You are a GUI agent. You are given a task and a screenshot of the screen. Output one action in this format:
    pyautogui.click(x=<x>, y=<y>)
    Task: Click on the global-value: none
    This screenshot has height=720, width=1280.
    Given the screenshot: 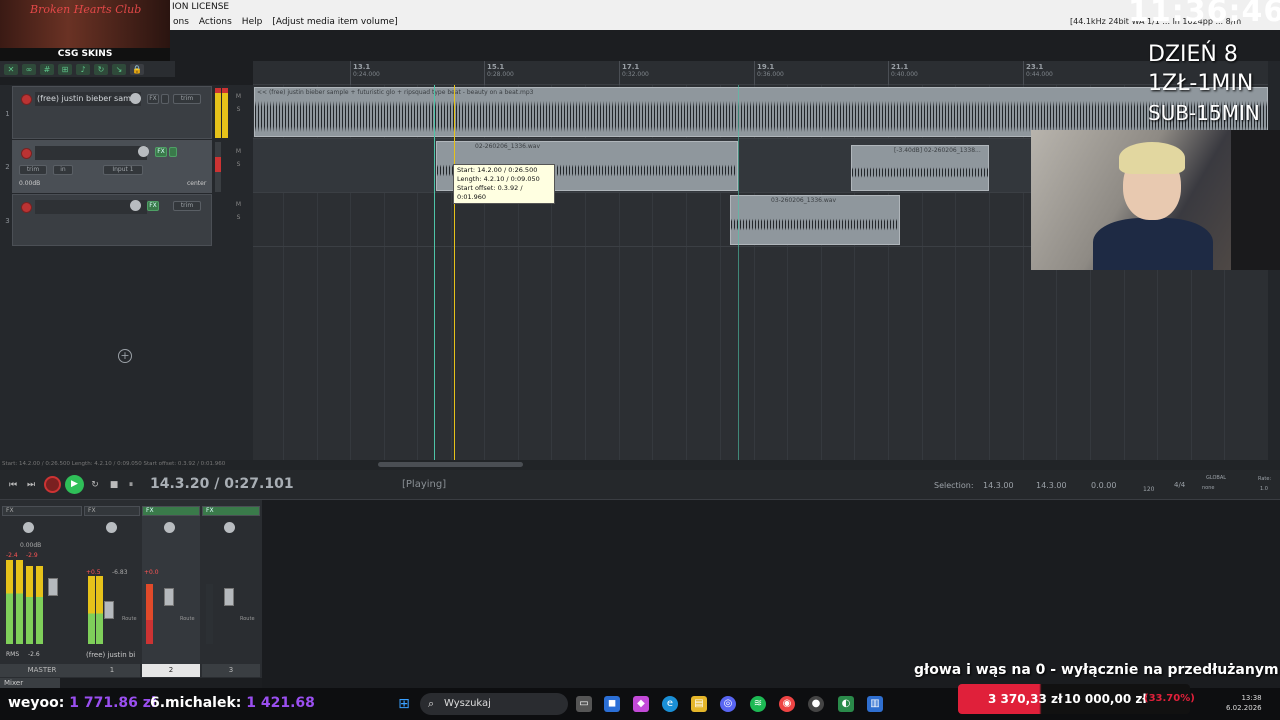 What is the action you would take?
    pyautogui.click(x=1208, y=488)
    